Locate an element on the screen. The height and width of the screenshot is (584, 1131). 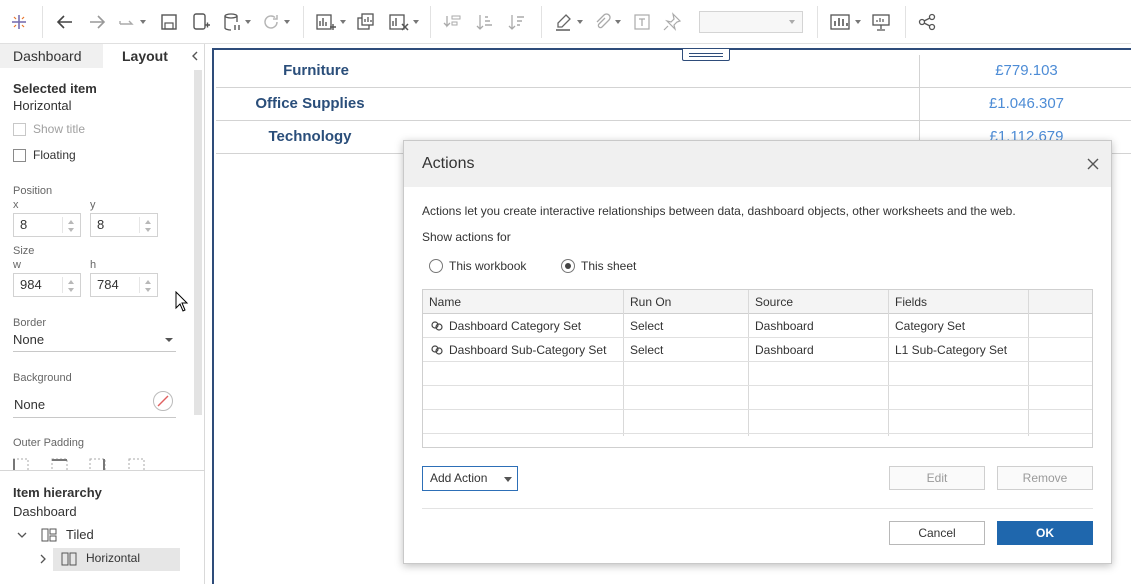
padding-all-icon is located at coordinates (20, 465).